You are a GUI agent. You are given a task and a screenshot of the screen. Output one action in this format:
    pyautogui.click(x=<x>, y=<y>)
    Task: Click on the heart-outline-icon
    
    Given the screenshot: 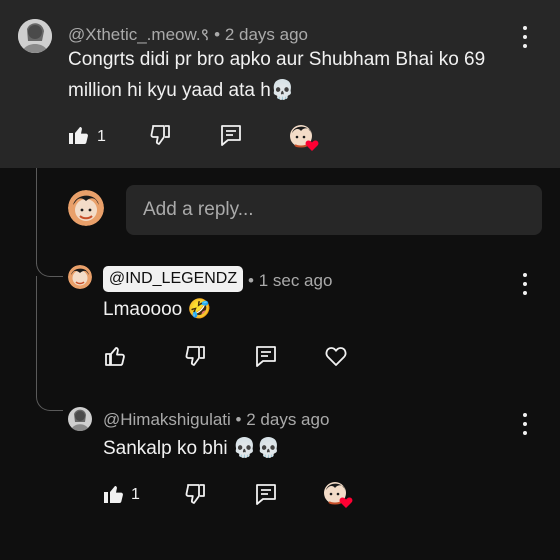 What is the action you would take?
    pyautogui.click(x=336, y=356)
    